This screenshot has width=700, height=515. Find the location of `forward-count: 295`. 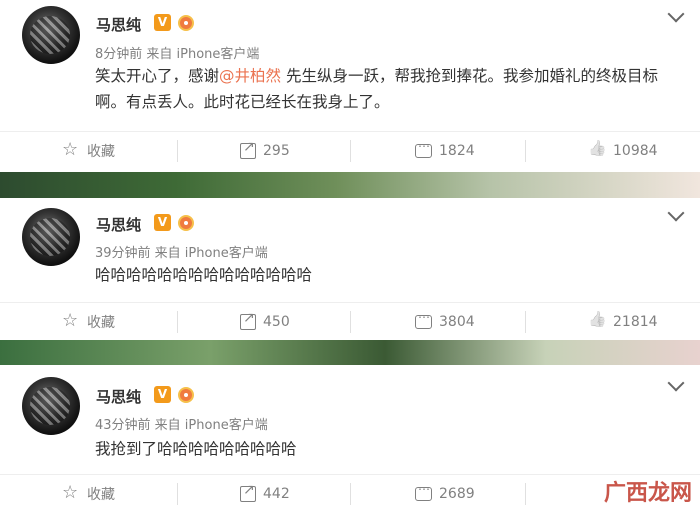

forward-count: 295 is located at coordinates (276, 151).